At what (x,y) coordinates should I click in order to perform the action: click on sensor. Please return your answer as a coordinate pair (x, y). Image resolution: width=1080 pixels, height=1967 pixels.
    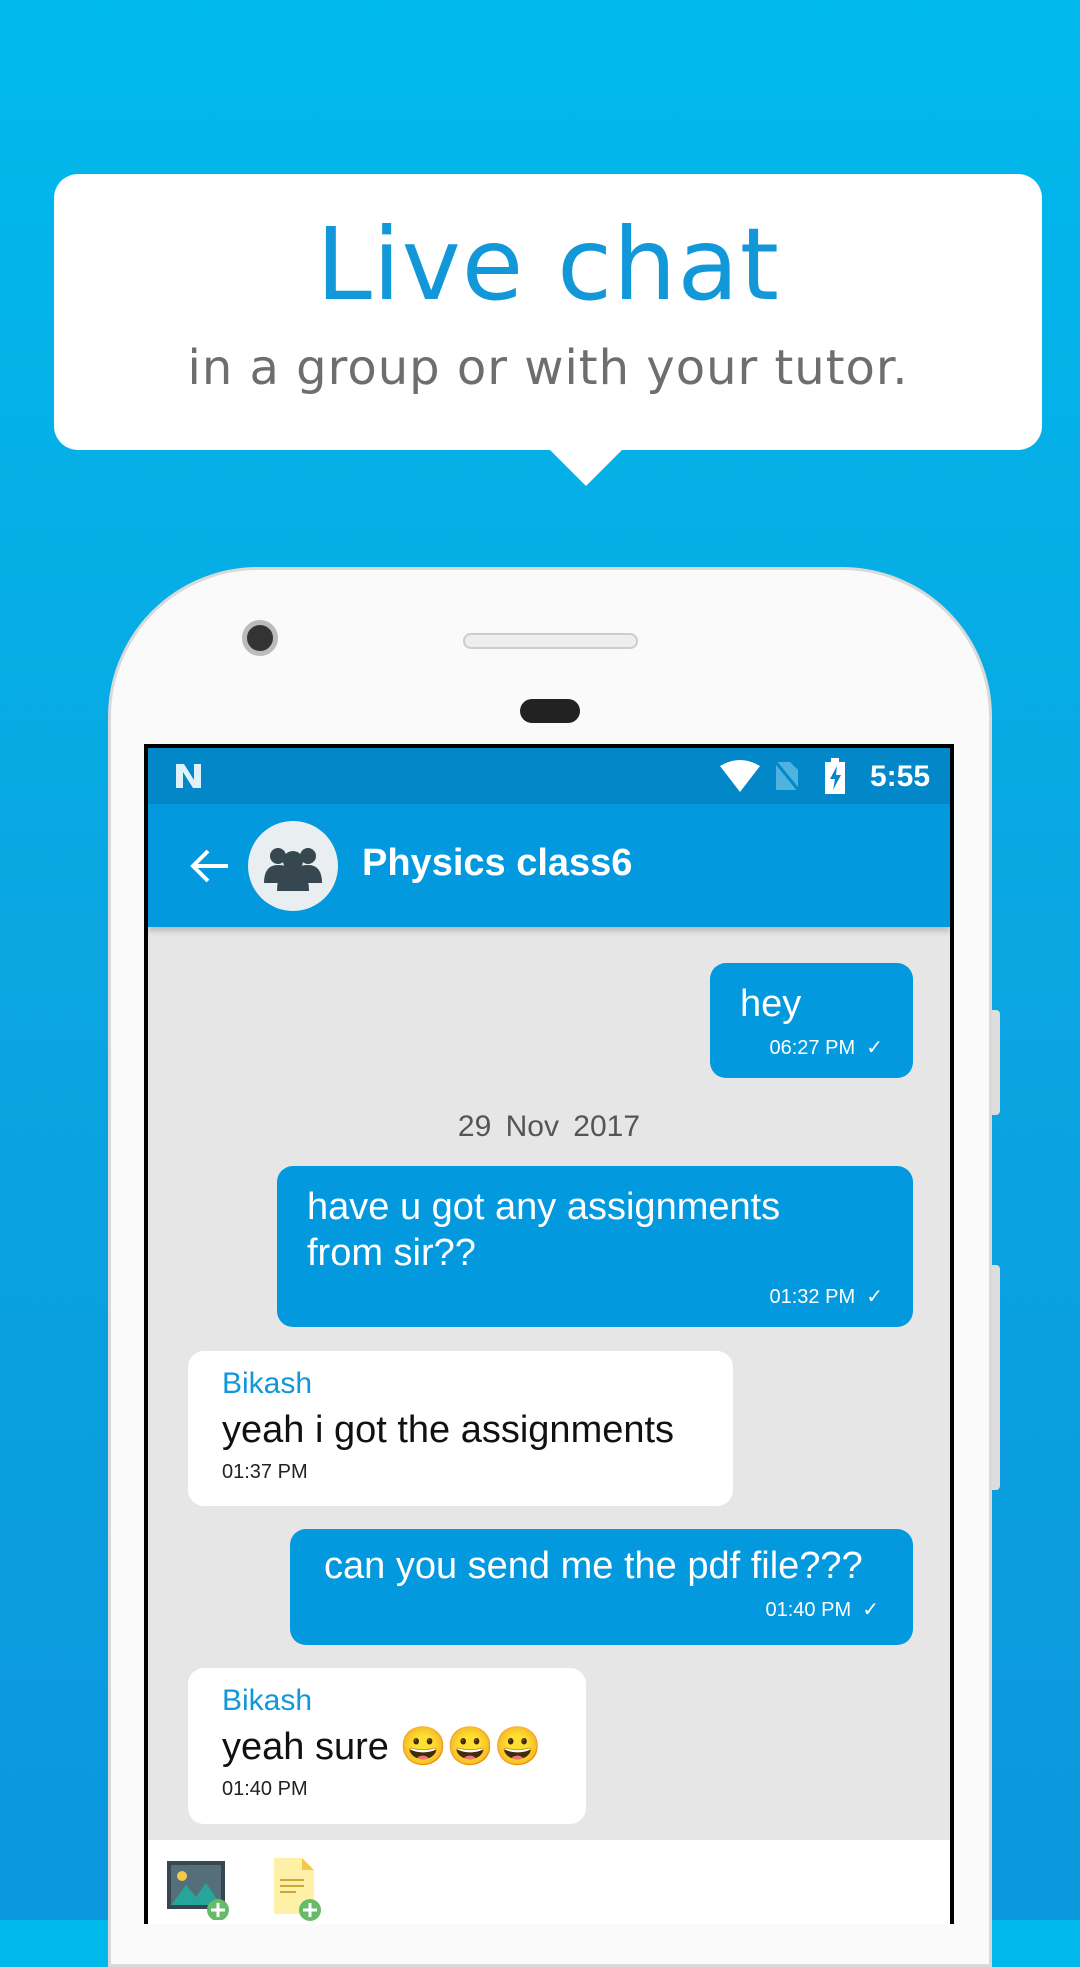
    Looking at the image, I should click on (550, 711).